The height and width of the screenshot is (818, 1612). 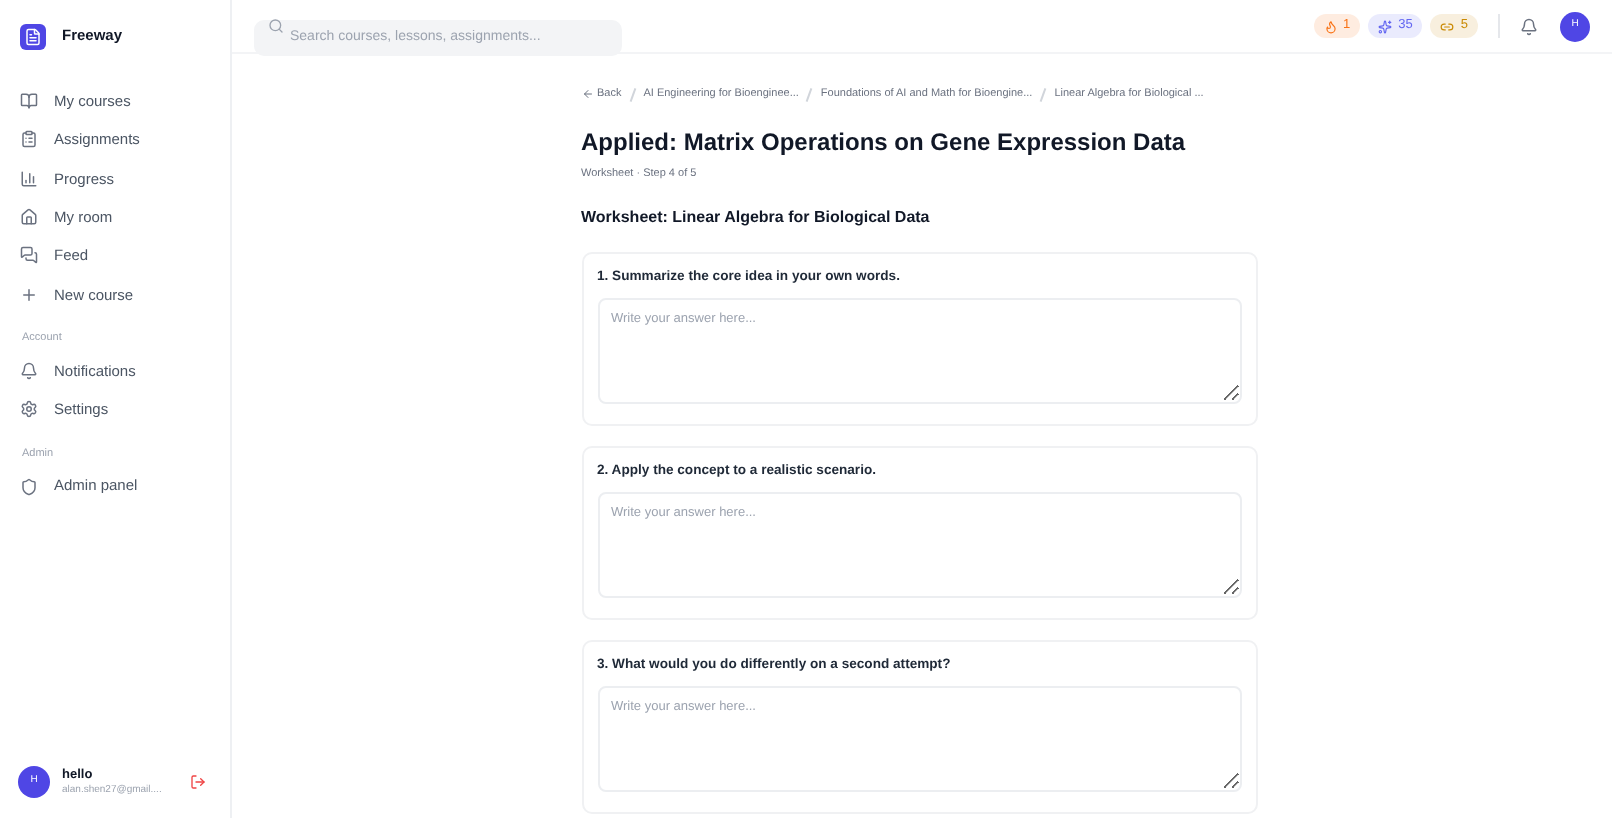 What do you see at coordinates (29, 294) in the screenshot?
I see `plus-icon` at bounding box center [29, 294].